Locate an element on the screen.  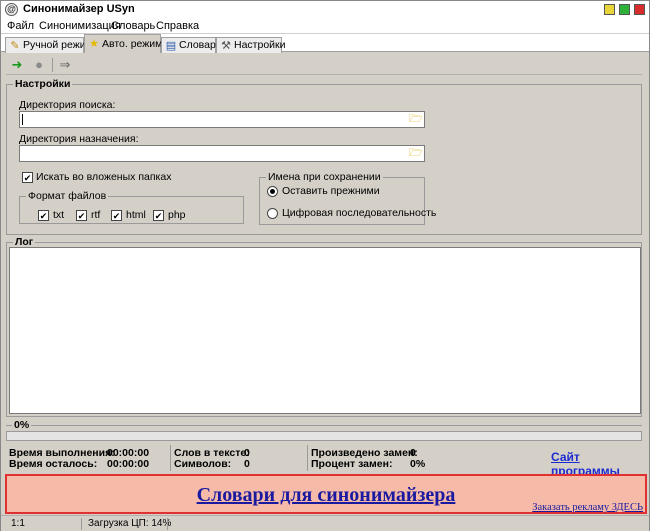
tab-label: Ручной режим is located at coordinates (58, 45).